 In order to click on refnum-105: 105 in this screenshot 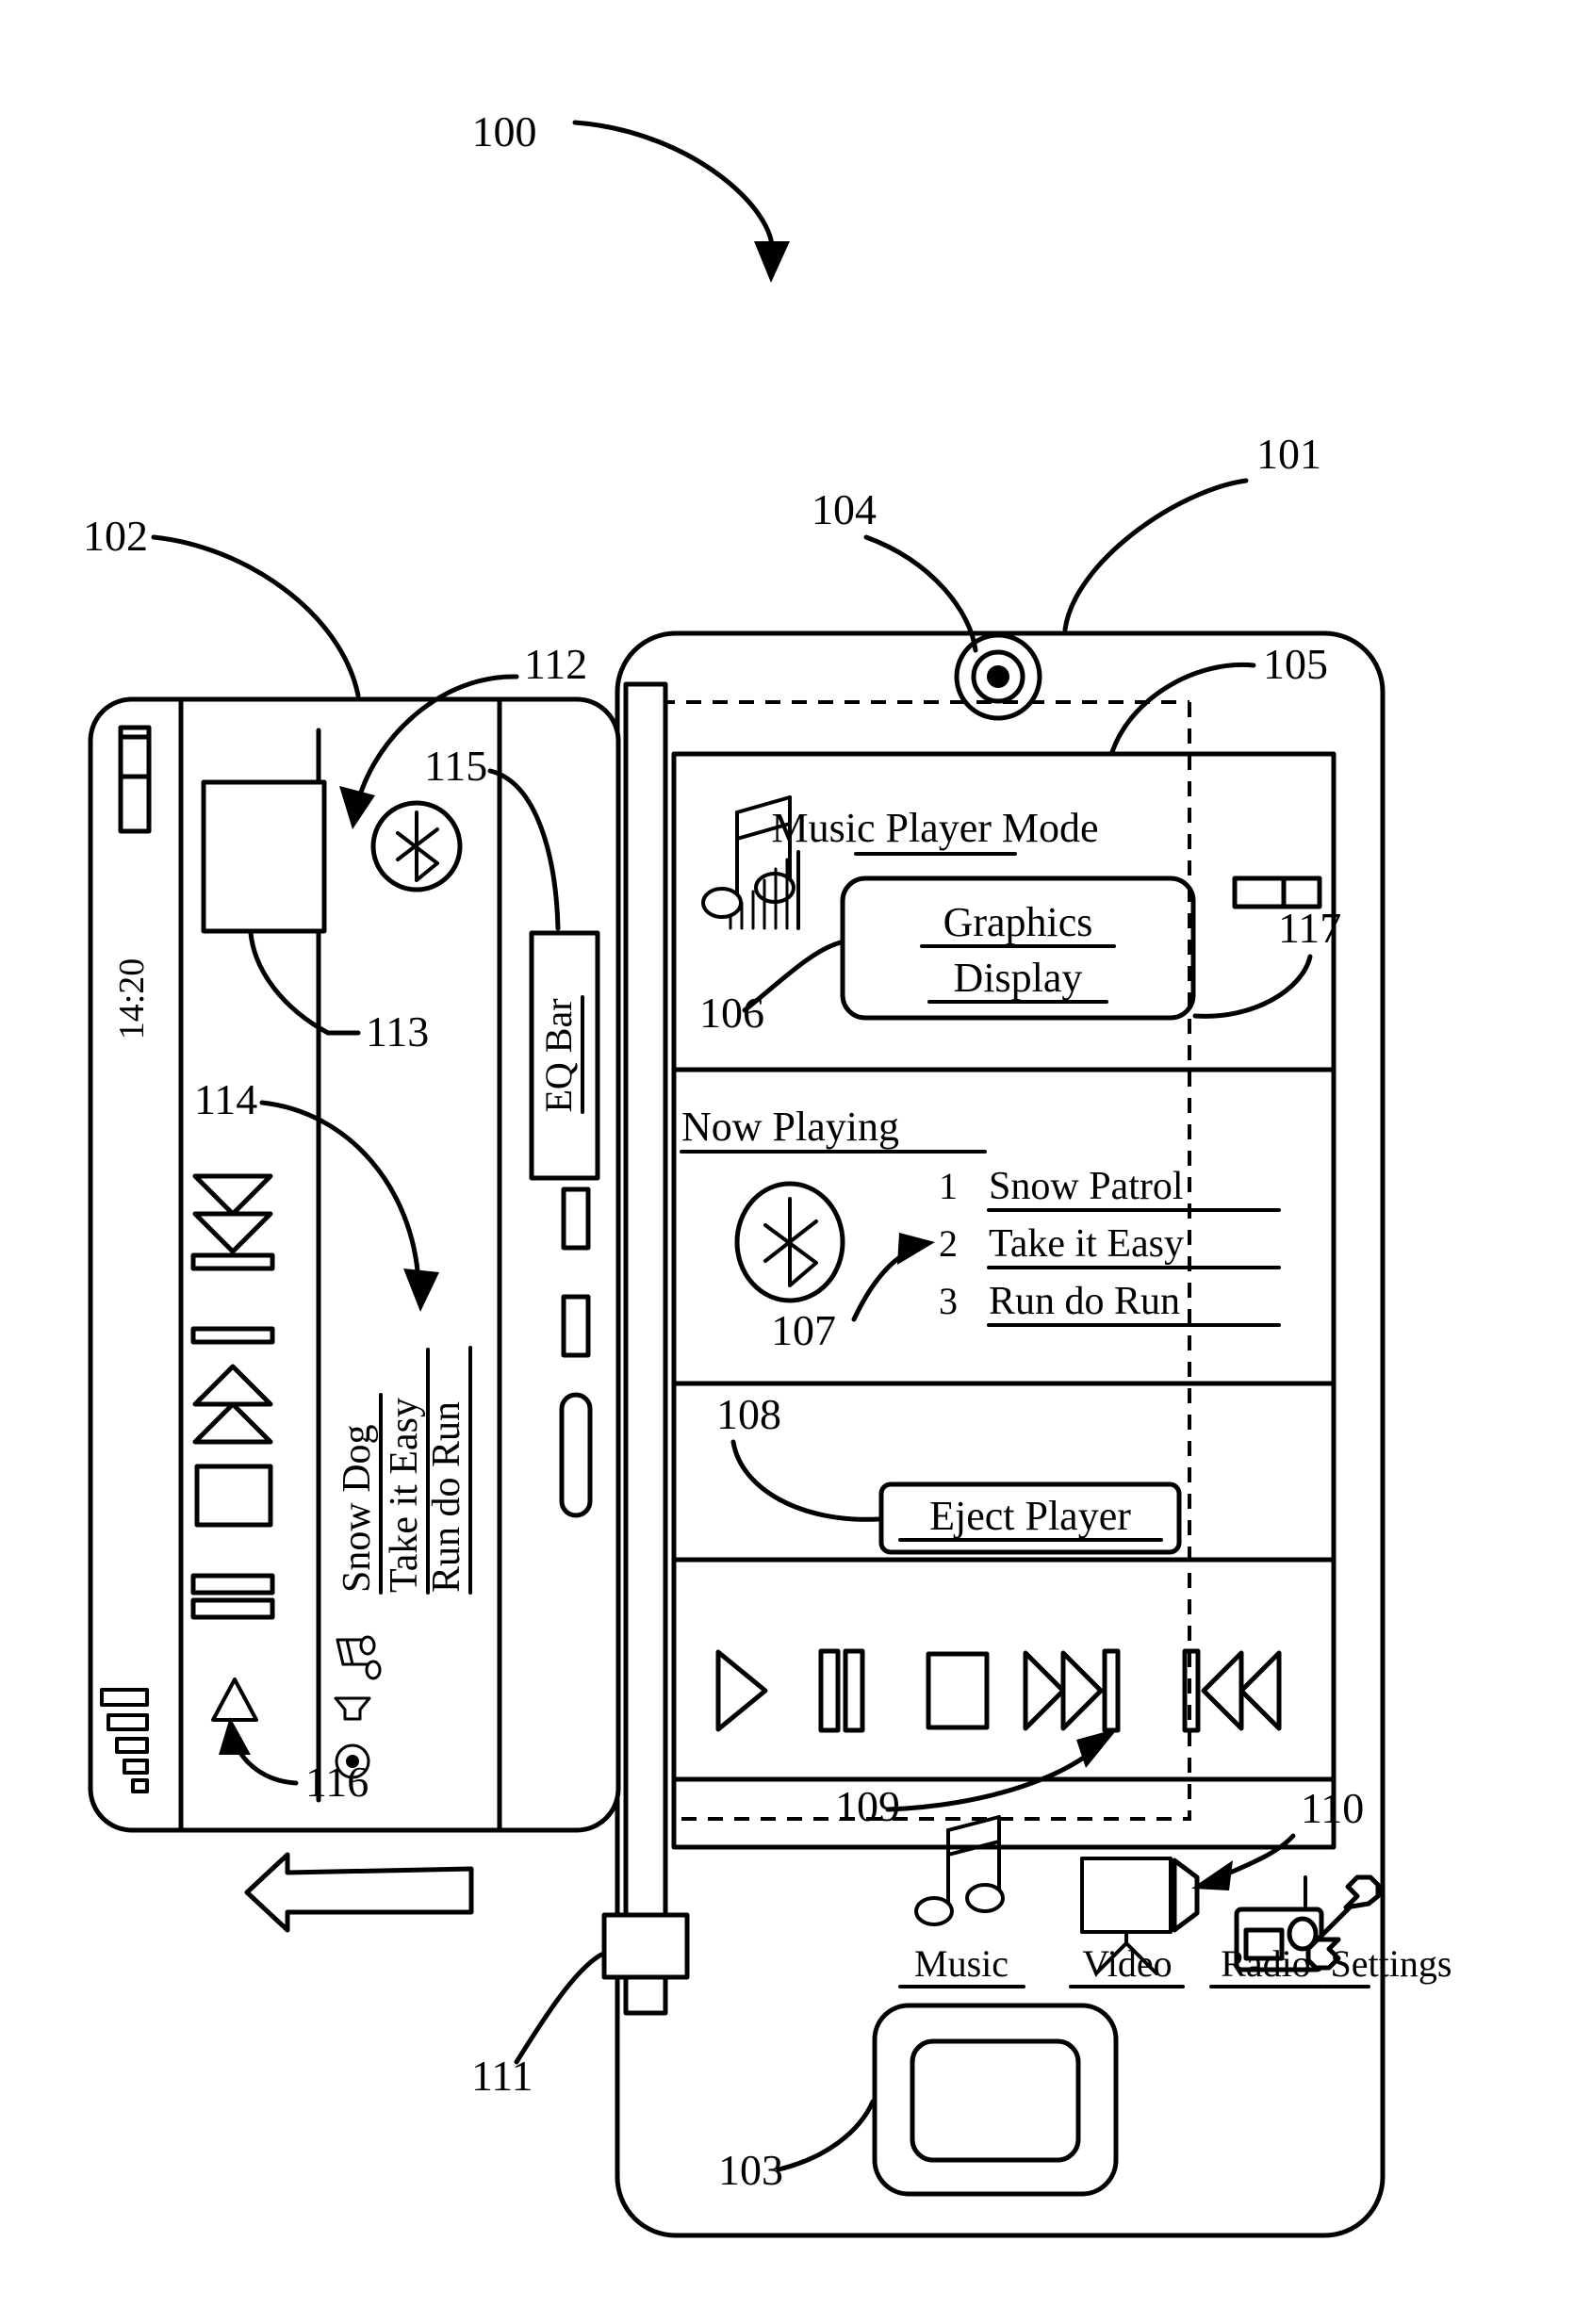, I will do `click(1295, 664)`.